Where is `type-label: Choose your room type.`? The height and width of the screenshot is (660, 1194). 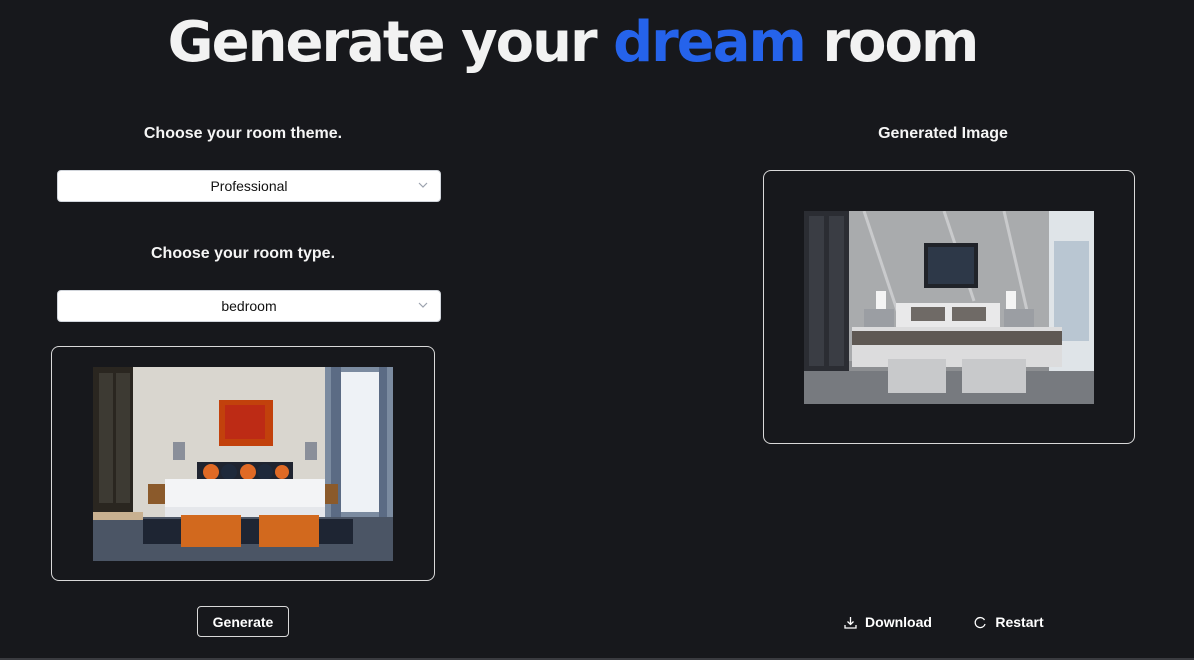
type-label: Choose your room type. is located at coordinates (243, 253).